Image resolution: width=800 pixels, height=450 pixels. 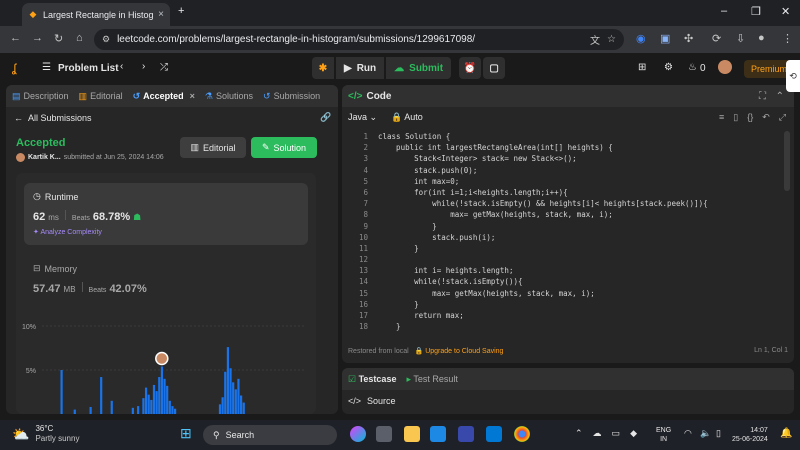 I want to click on undo-icon: ↶, so click(x=766, y=117).